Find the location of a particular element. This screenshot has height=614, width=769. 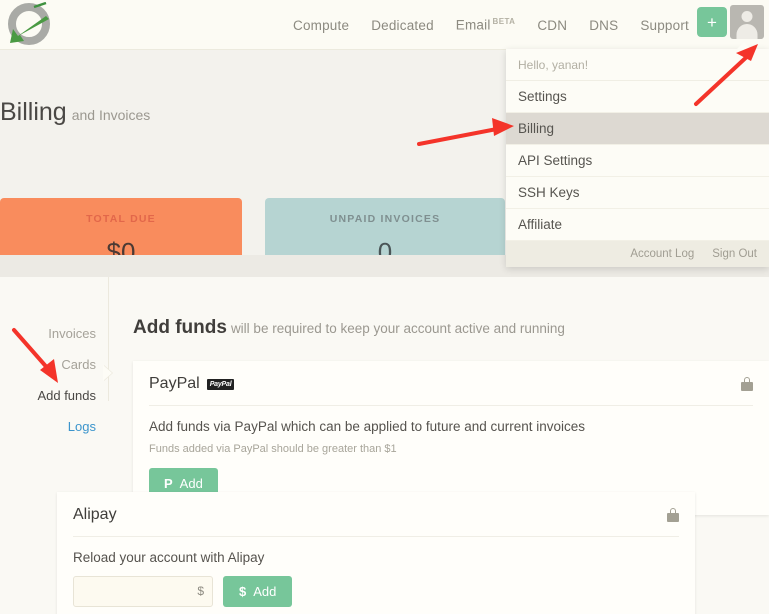

dropdown-caret-icon is located at coordinates (744, 46).